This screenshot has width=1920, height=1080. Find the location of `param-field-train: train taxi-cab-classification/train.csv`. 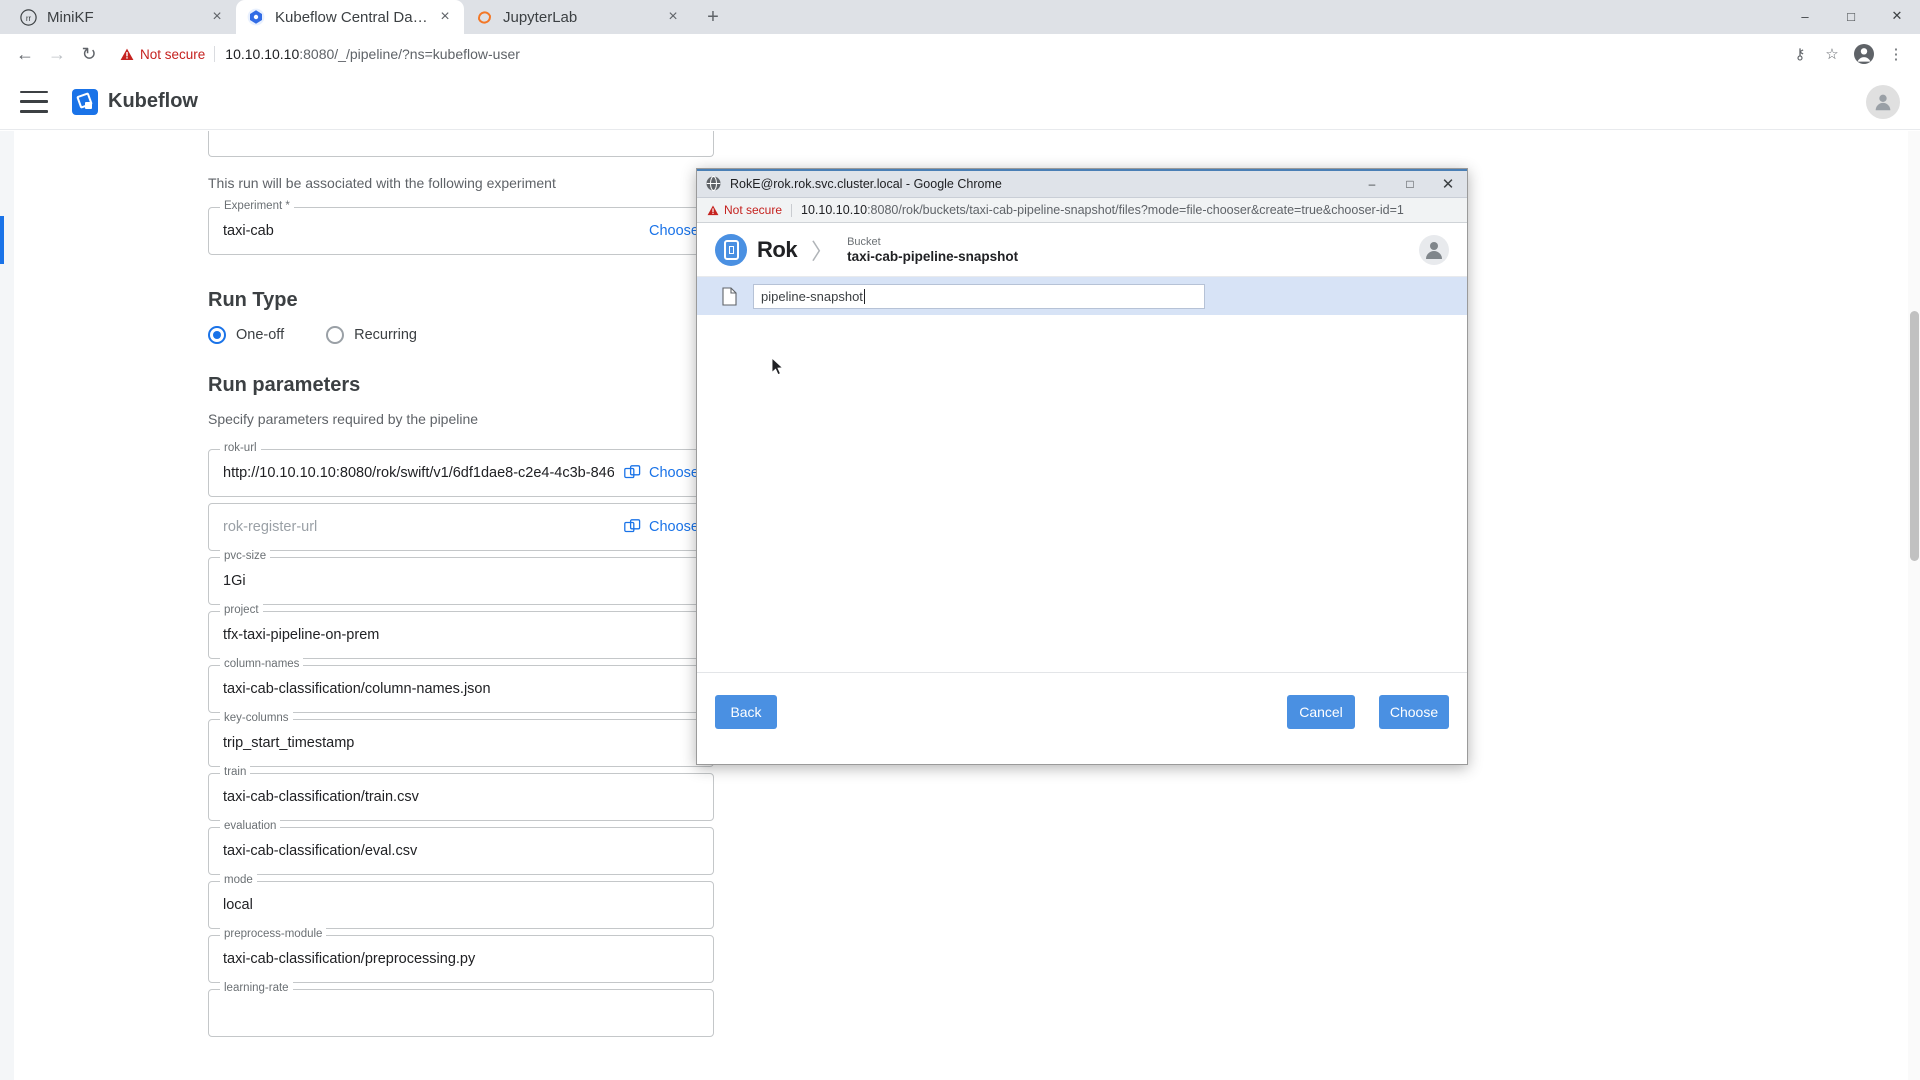

param-field-train: train taxi-cab-classification/train.csv is located at coordinates (461, 793).